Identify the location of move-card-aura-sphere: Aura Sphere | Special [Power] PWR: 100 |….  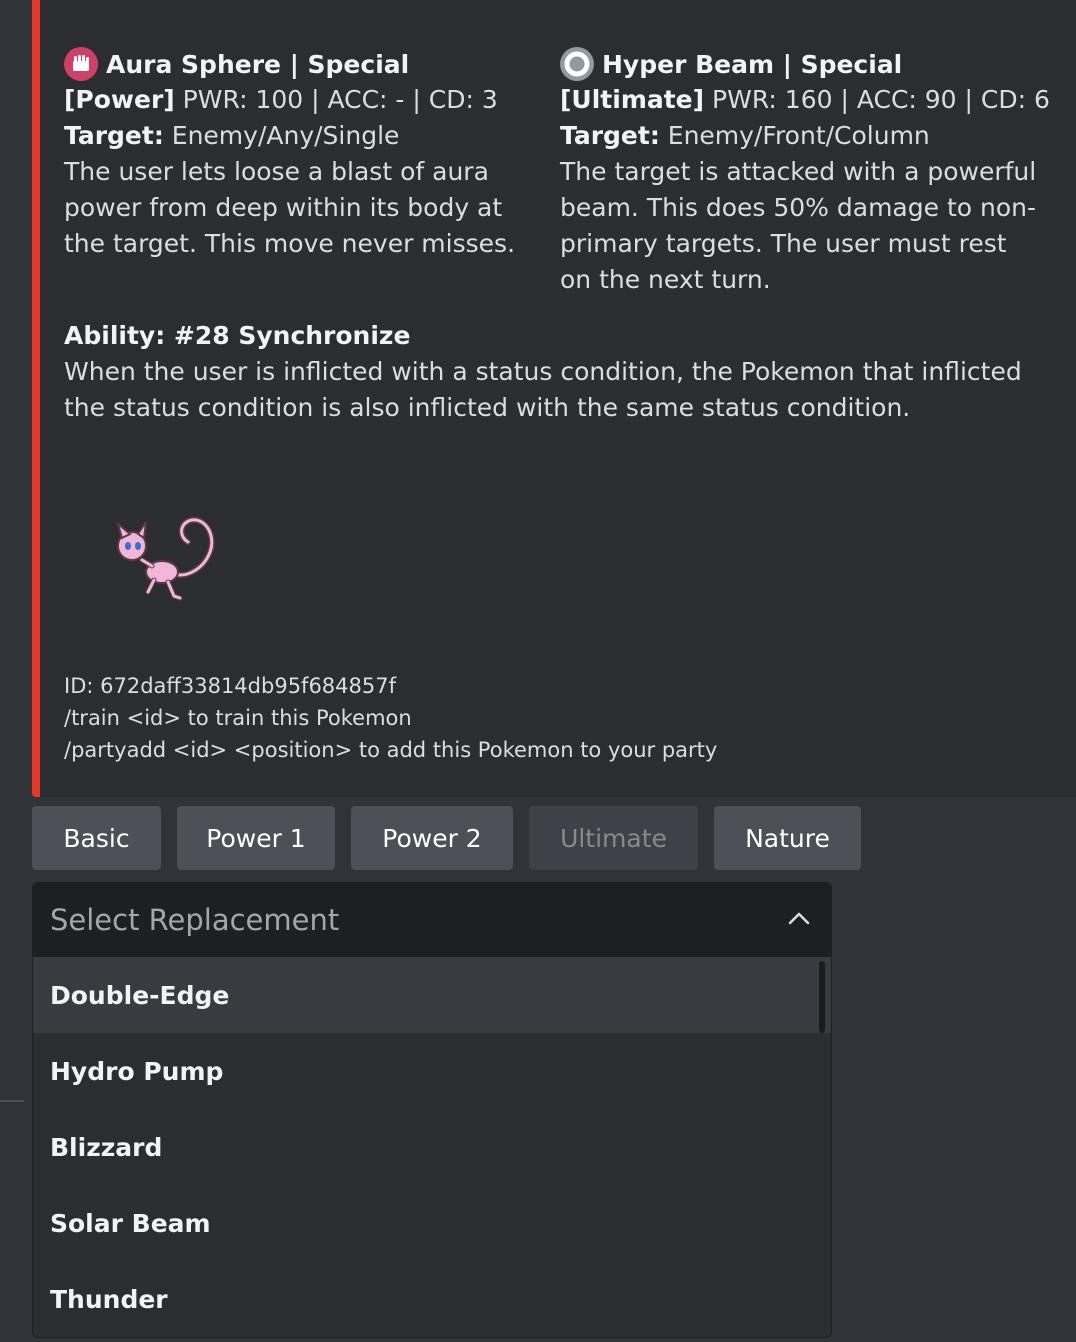
(305, 154).